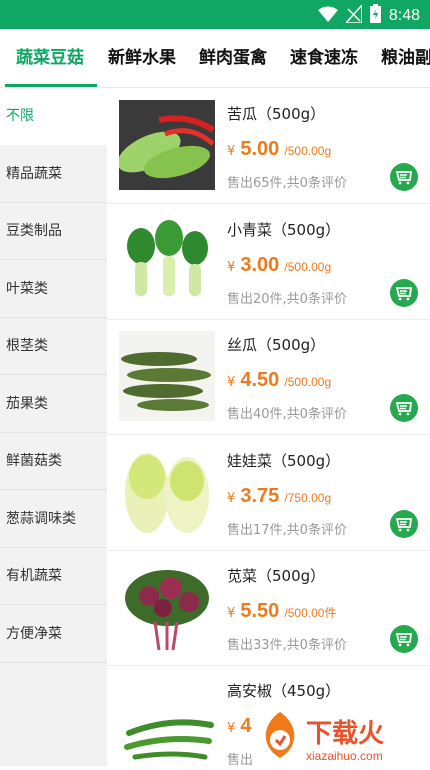 The width and height of the screenshot is (430, 770). What do you see at coordinates (276, 345) in the screenshot?
I see `product-name: 丝瓜（500g）` at bounding box center [276, 345].